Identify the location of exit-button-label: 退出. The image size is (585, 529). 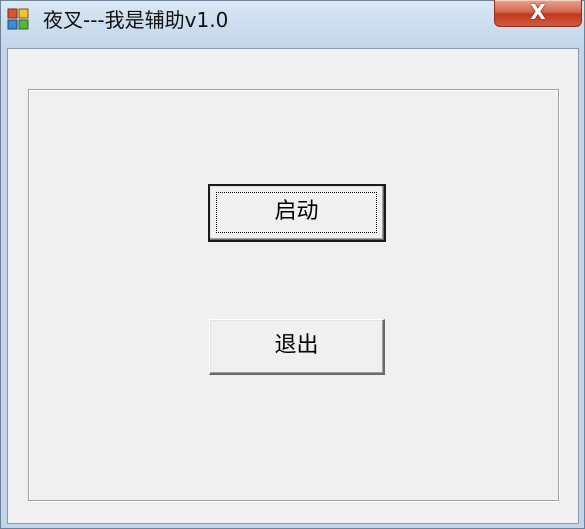
(296, 345).